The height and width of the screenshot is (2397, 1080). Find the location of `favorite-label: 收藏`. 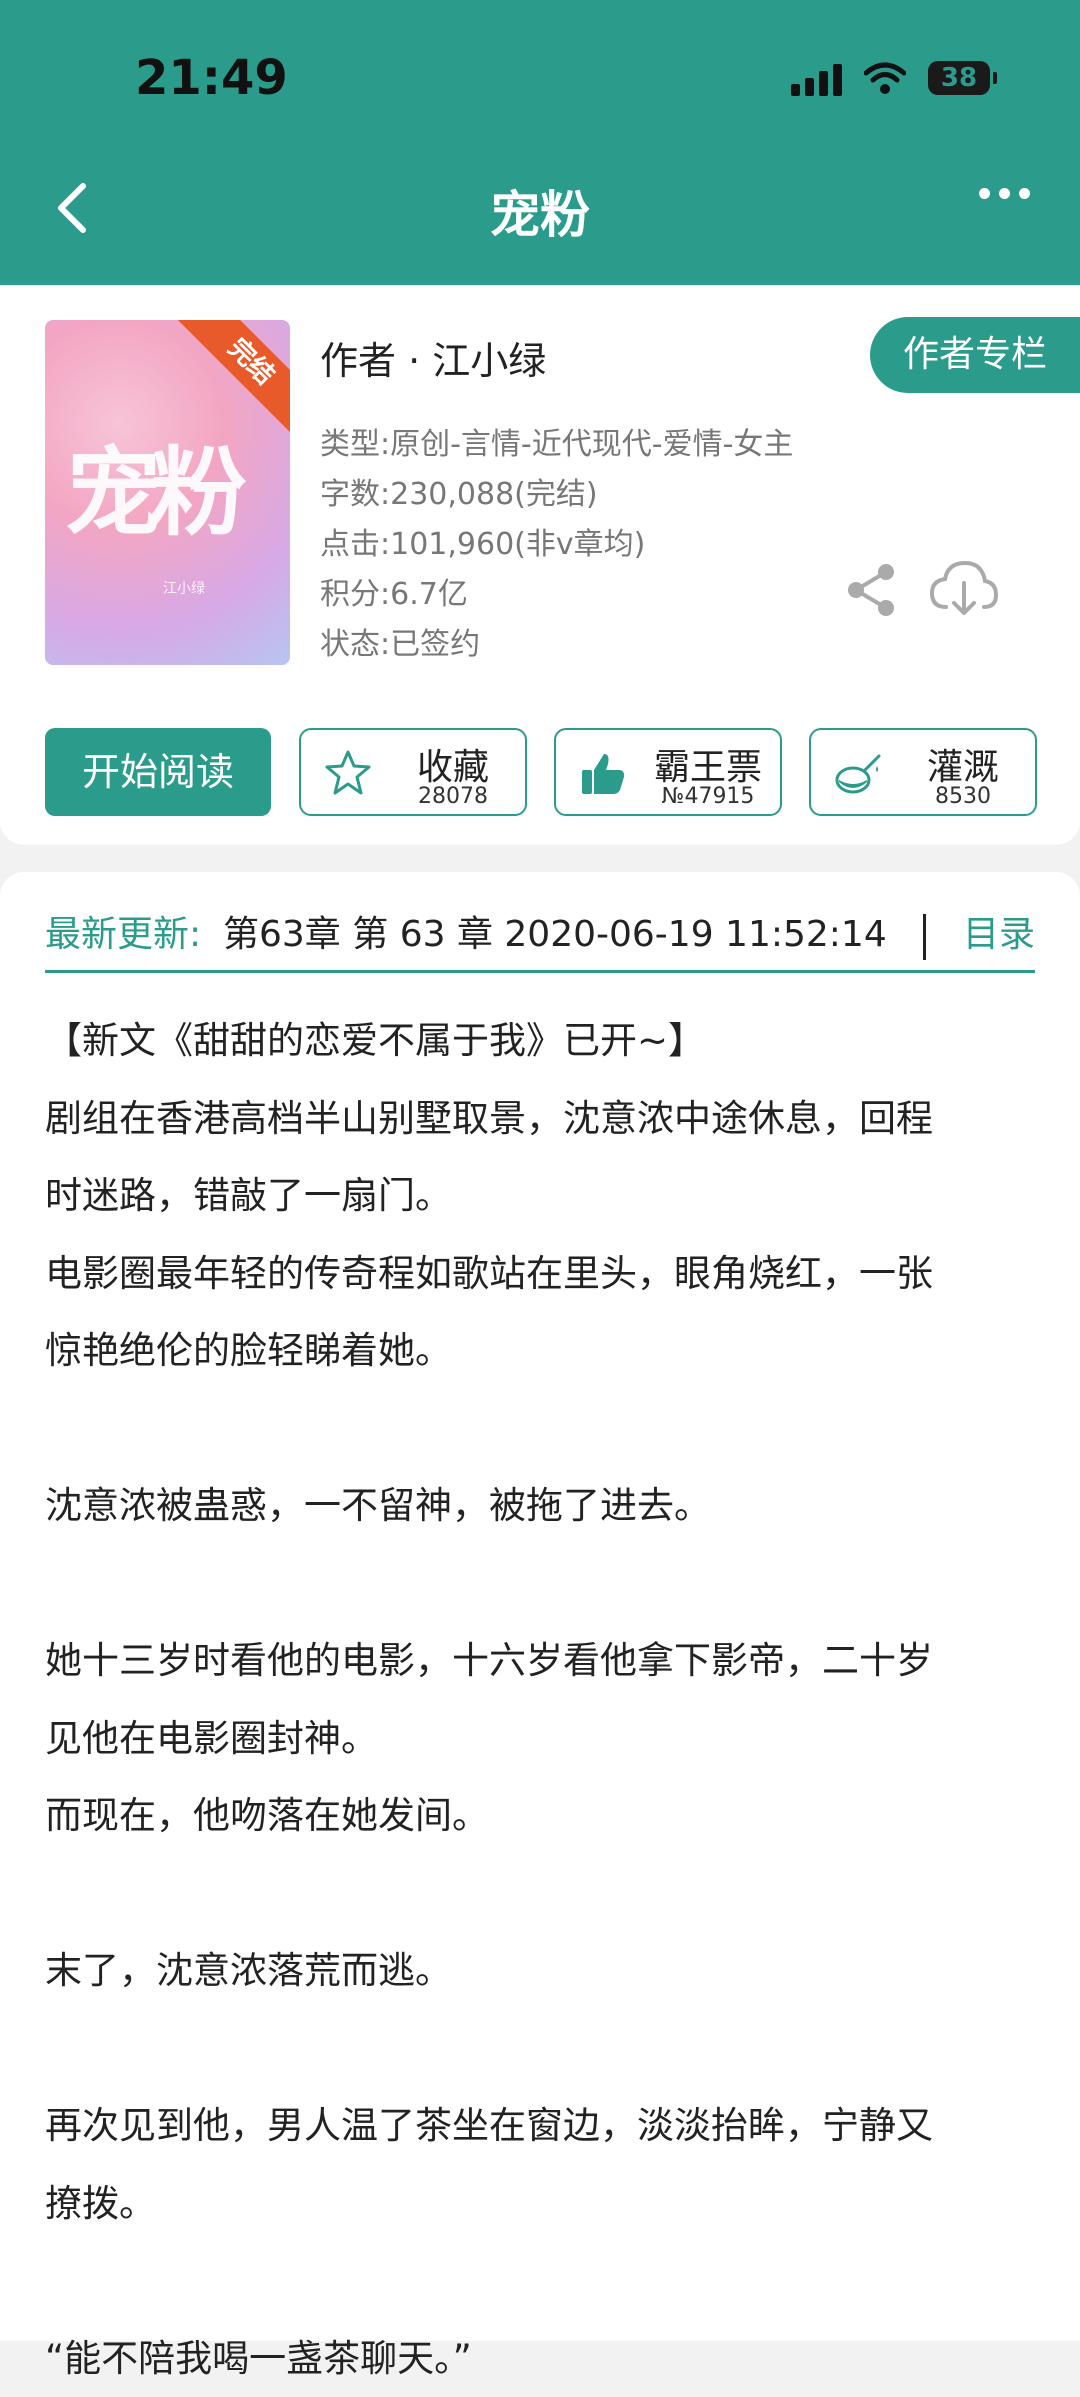

favorite-label: 收藏 is located at coordinates (453, 764).